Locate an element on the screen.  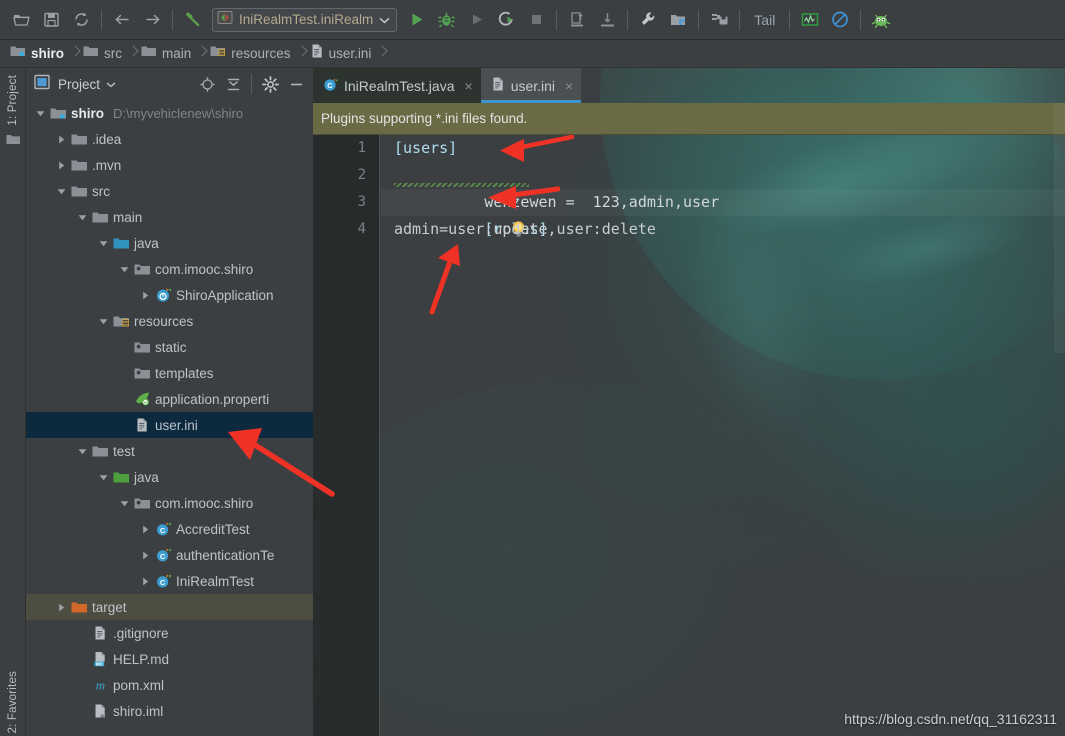
package-icon is located at coordinates (142, 373).